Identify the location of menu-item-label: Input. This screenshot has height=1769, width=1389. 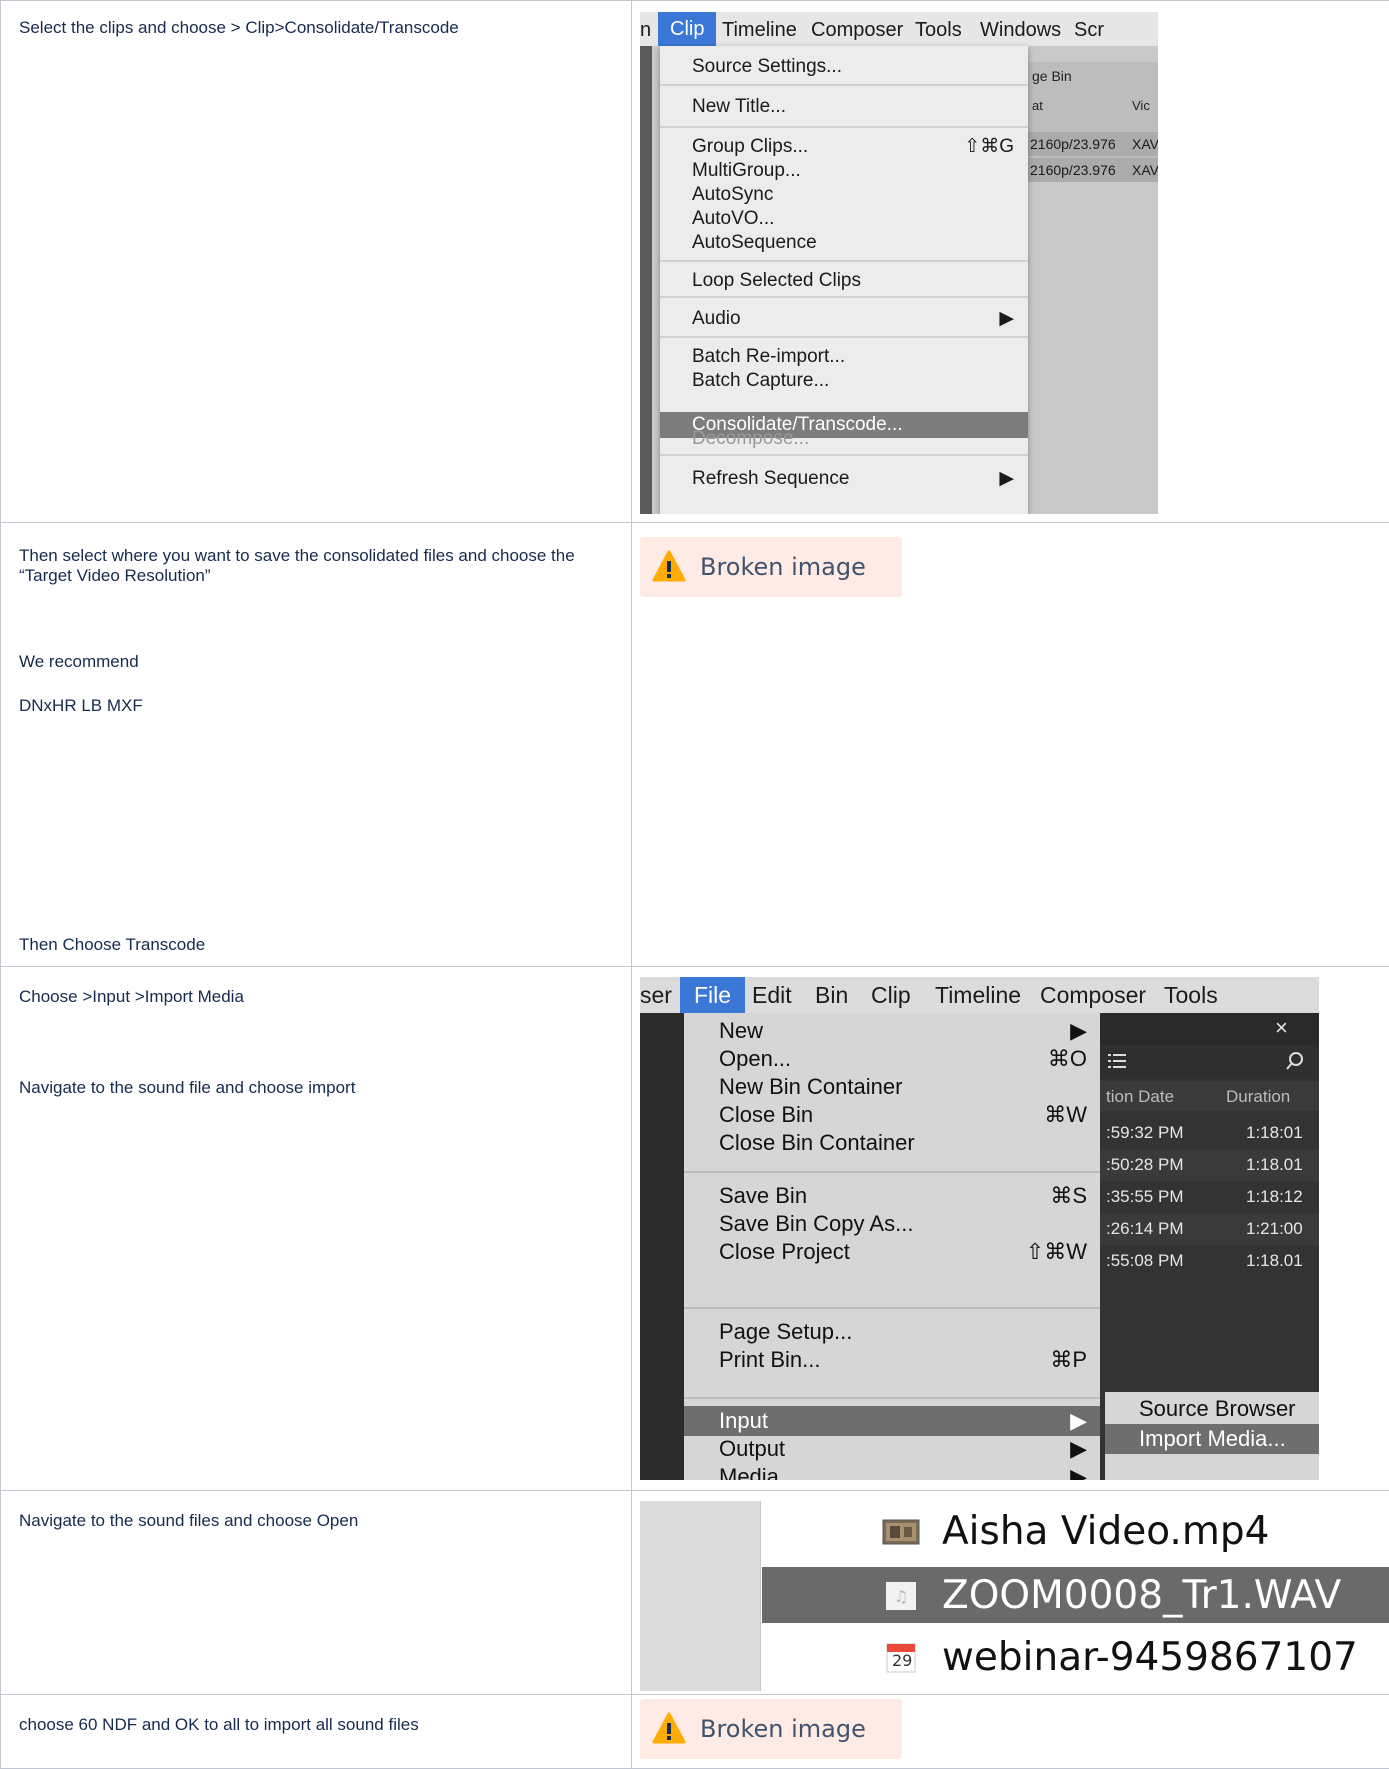
(743, 1420).